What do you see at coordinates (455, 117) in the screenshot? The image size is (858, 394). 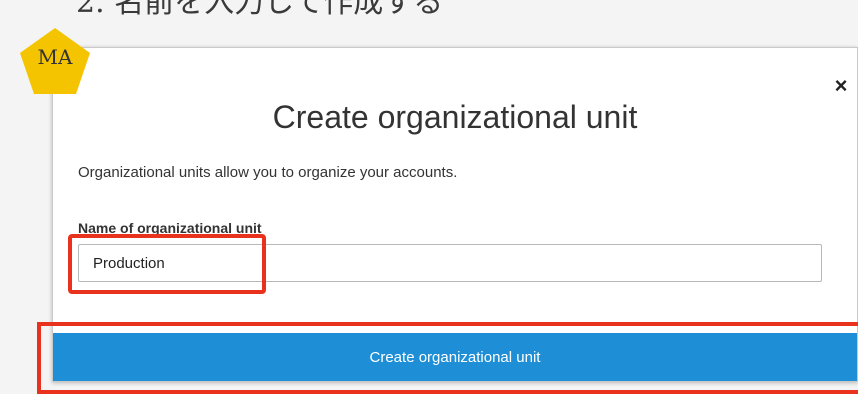 I see `dialog-title: Create organizational unit` at bounding box center [455, 117].